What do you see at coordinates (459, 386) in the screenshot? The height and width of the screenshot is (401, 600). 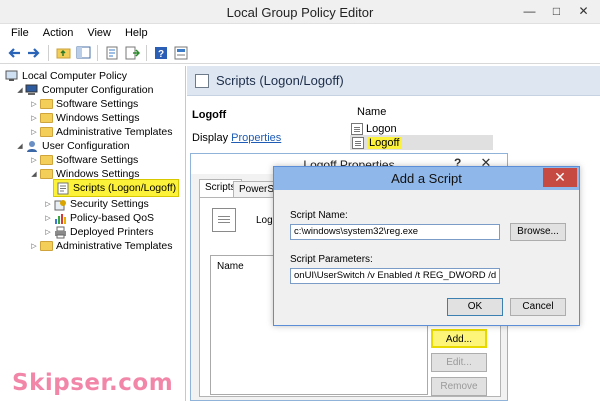 I see `remove-button: Remove` at bounding box center [459, 386].